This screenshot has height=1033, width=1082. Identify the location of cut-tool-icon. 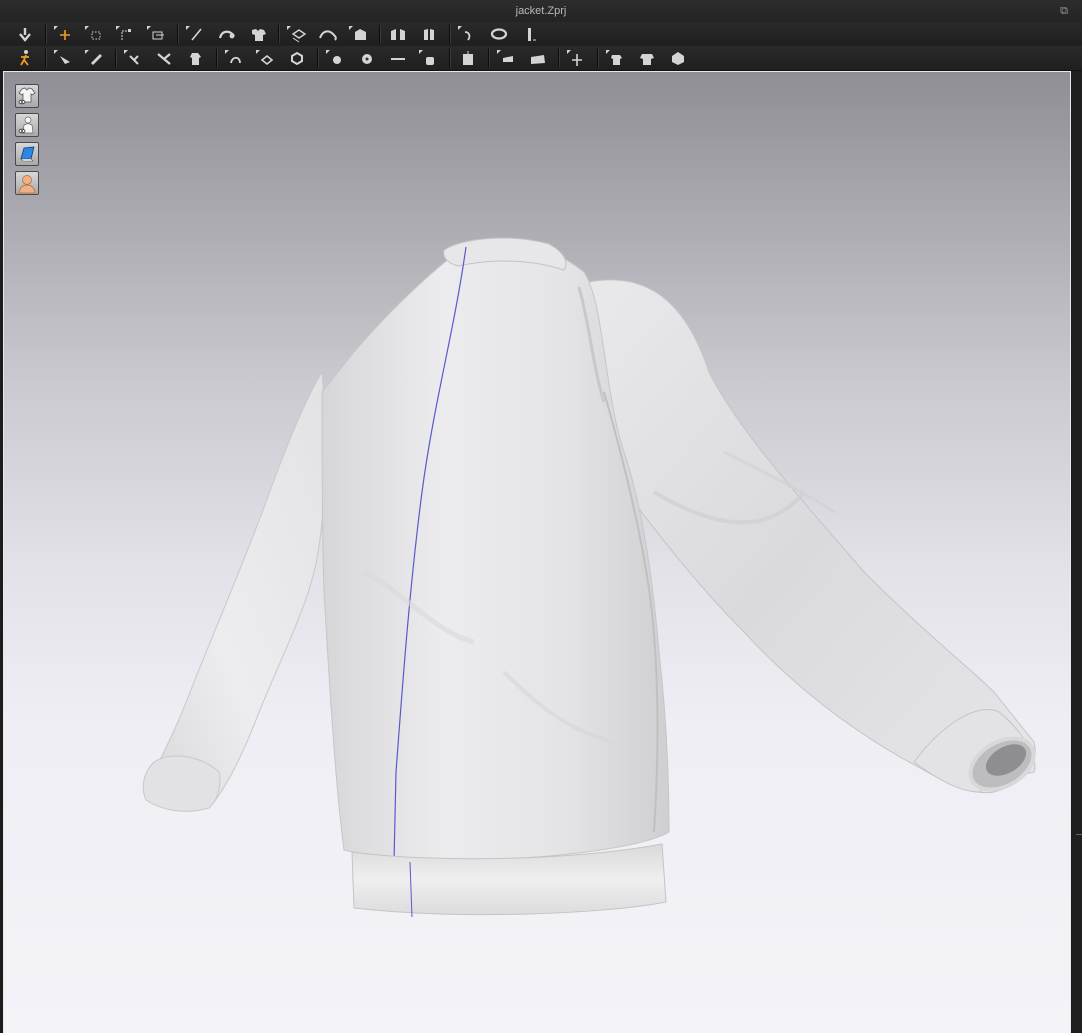
(164, 59).